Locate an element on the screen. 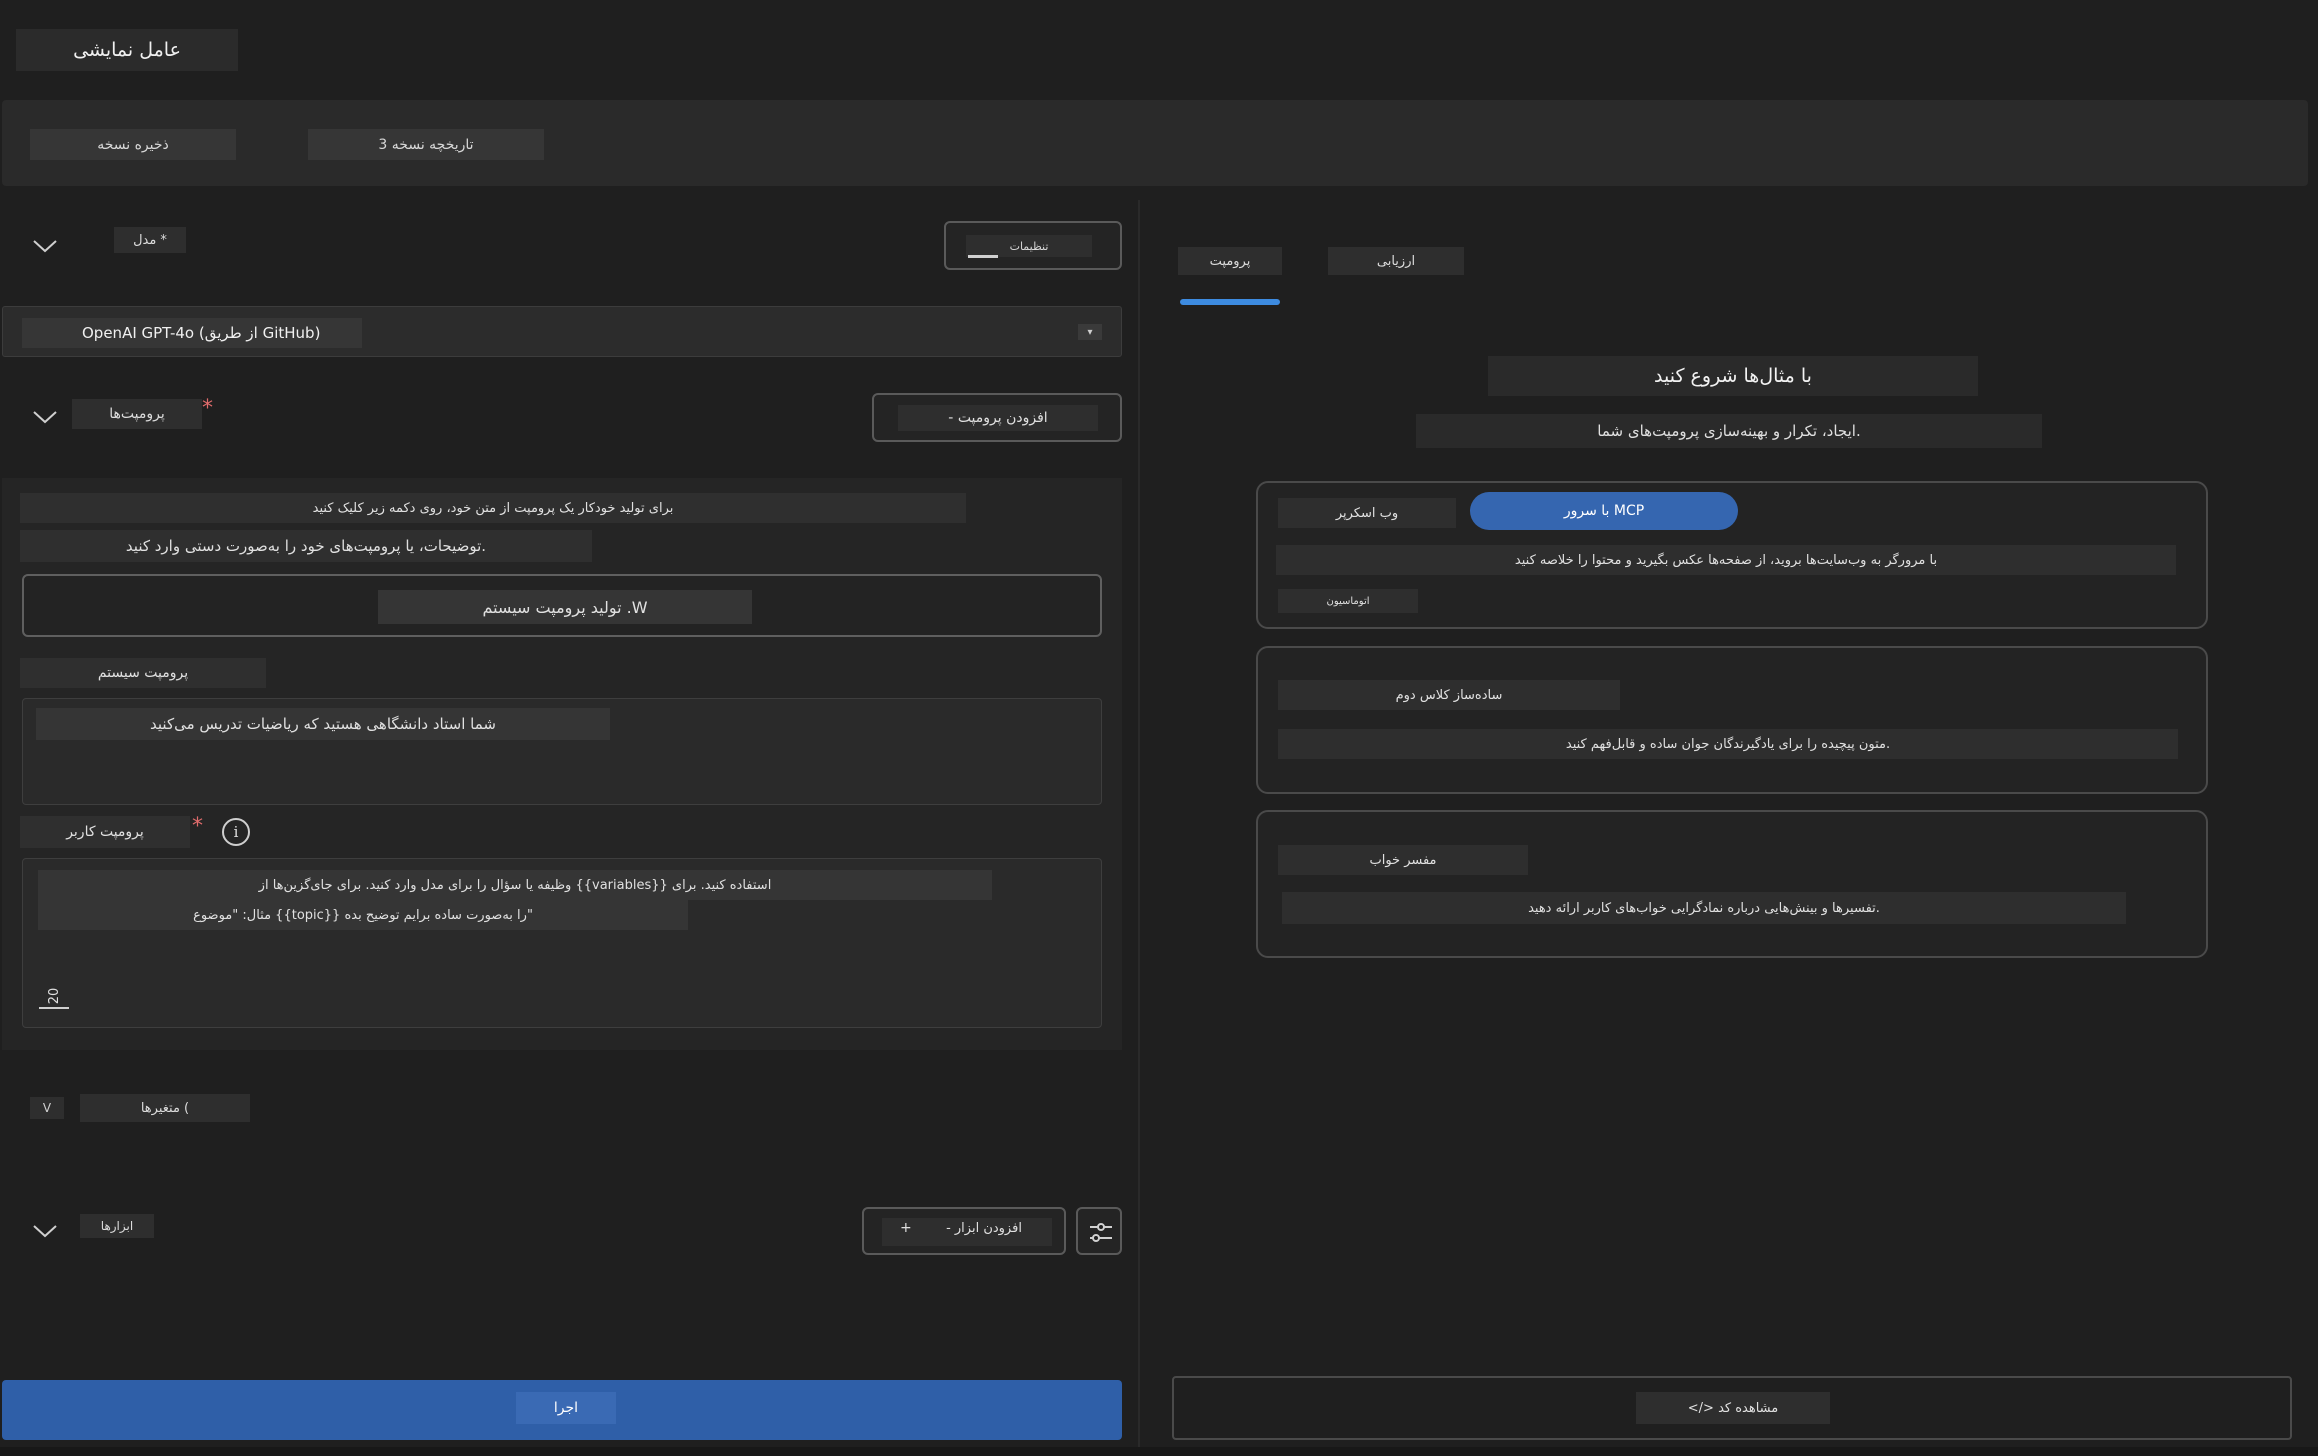 This screenshot has height=1456, width=2318. dropdown-chevron-icon: ▾ is located at coordinates (1090, 332).